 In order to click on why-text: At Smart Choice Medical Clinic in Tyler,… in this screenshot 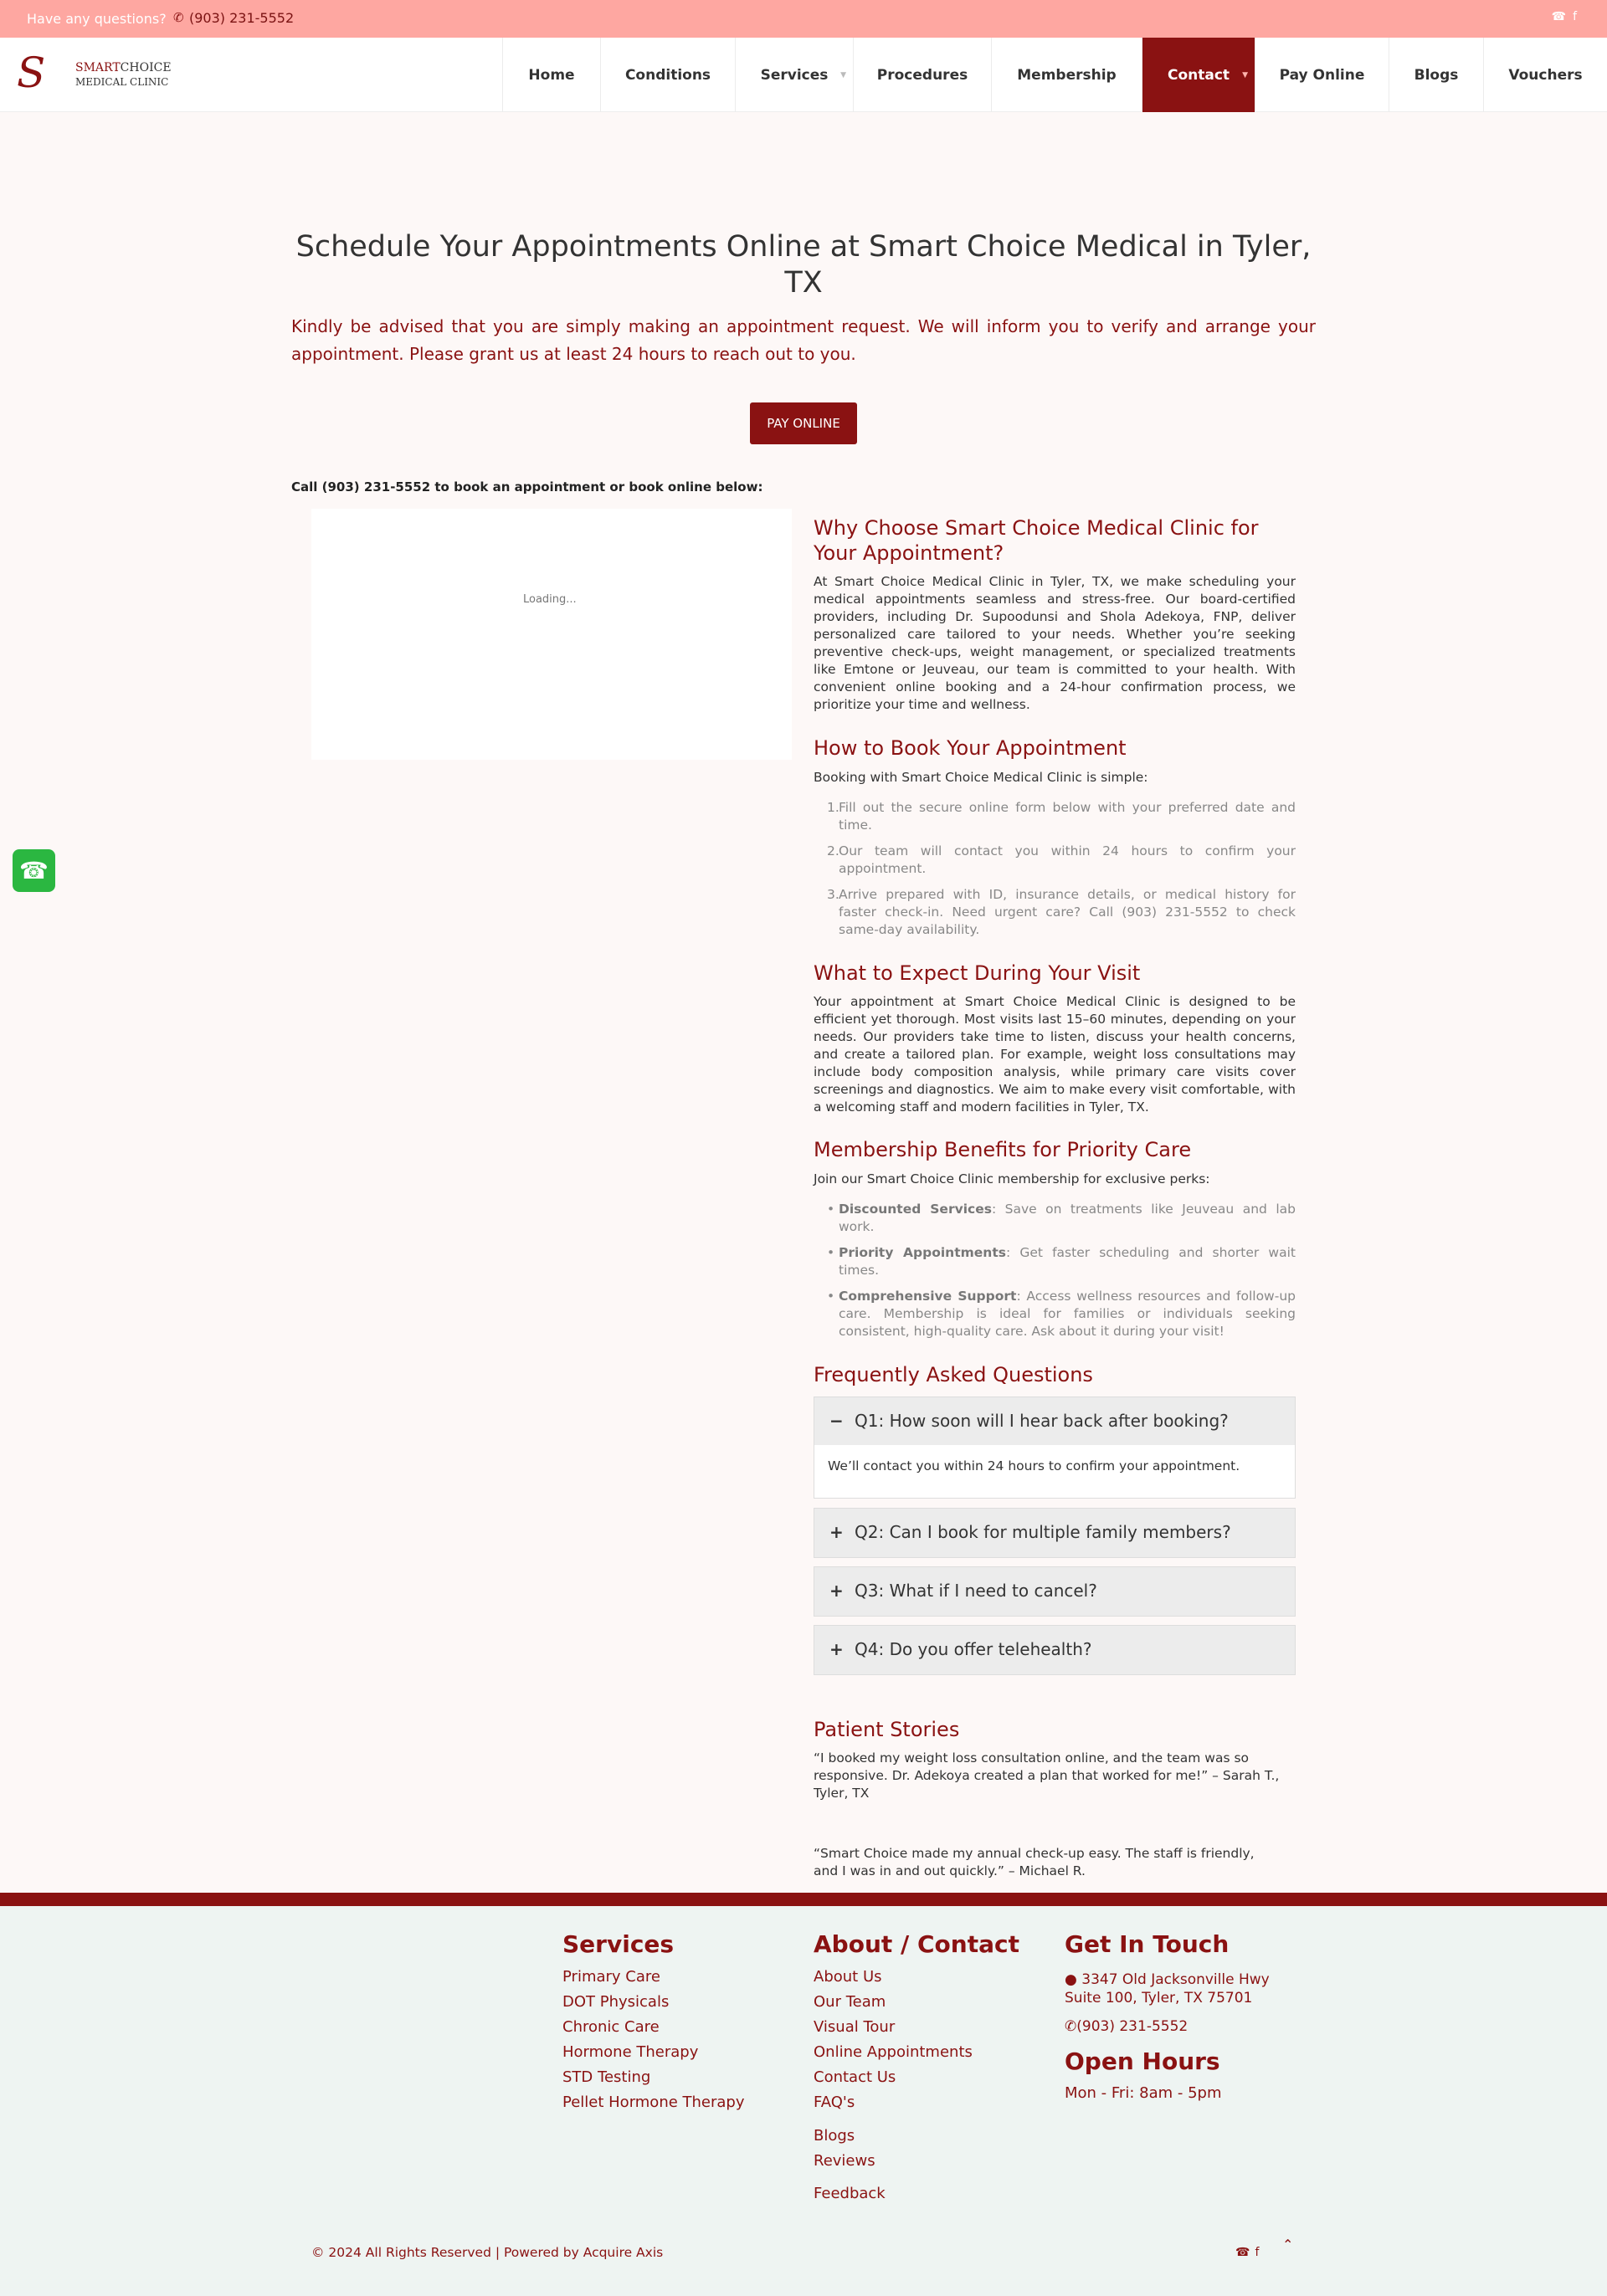, I will do `click(1055, 643)`.